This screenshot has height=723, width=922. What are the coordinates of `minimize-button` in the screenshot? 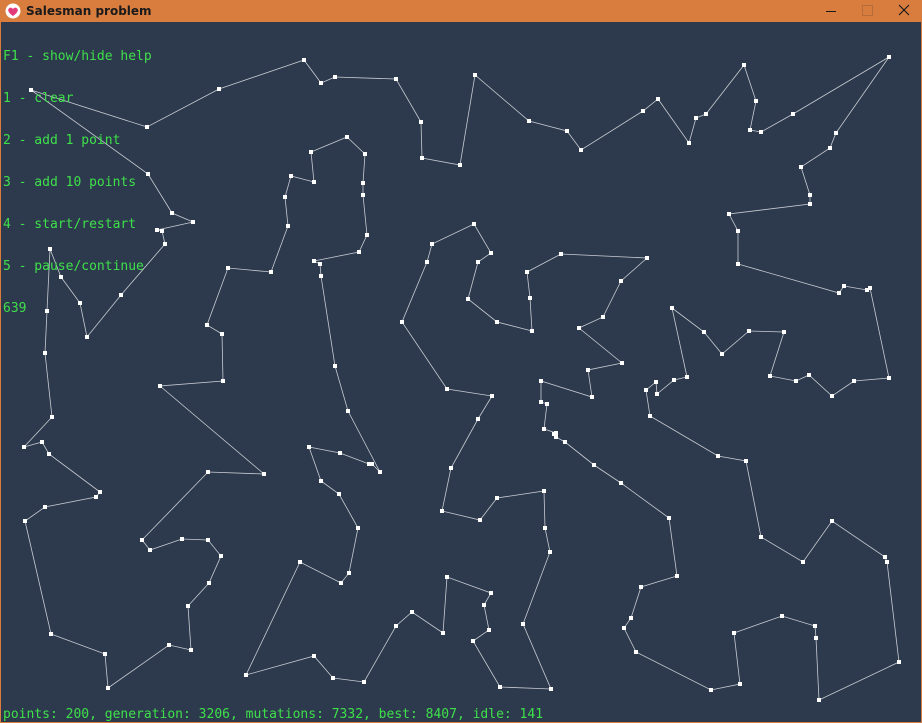 It's located at (831, 11).